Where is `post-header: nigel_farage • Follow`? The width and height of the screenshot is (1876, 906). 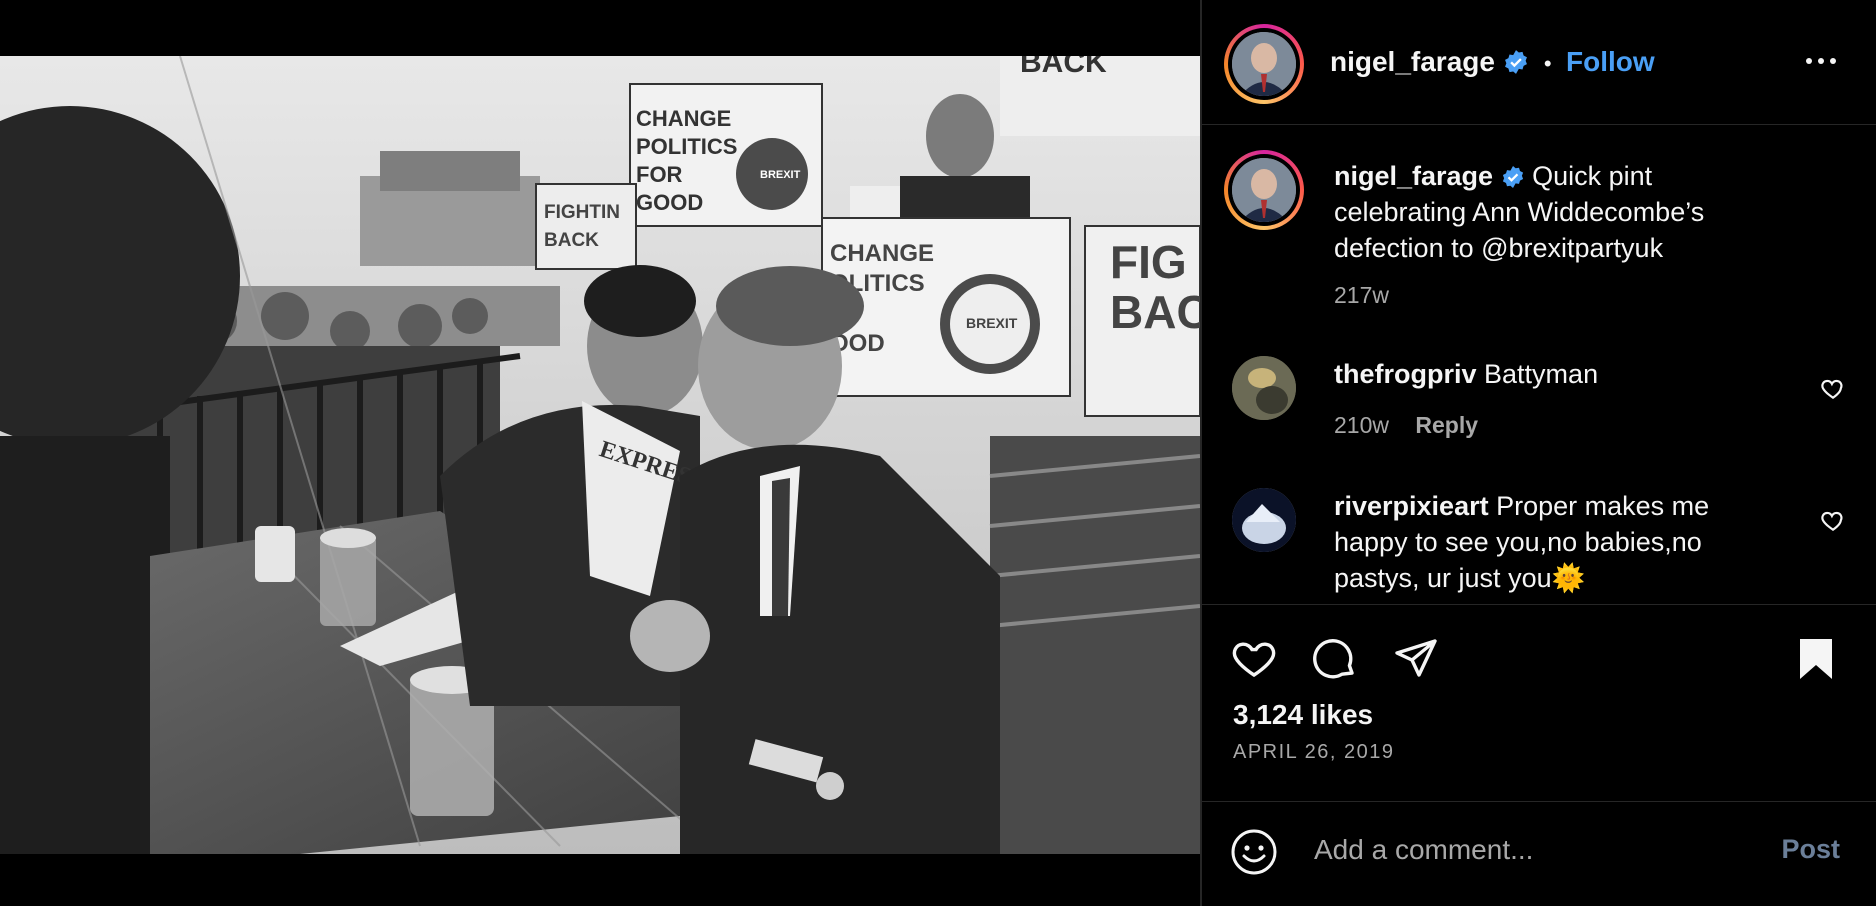 post-header: nigel_farage • Follow is located at coordinates (1539, 62).